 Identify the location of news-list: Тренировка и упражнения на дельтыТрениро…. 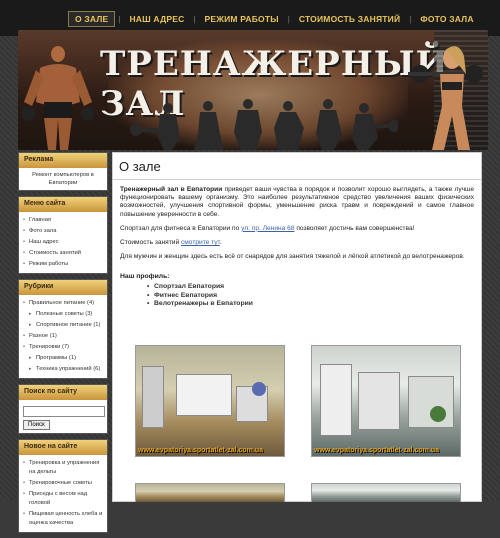
(63, 493).